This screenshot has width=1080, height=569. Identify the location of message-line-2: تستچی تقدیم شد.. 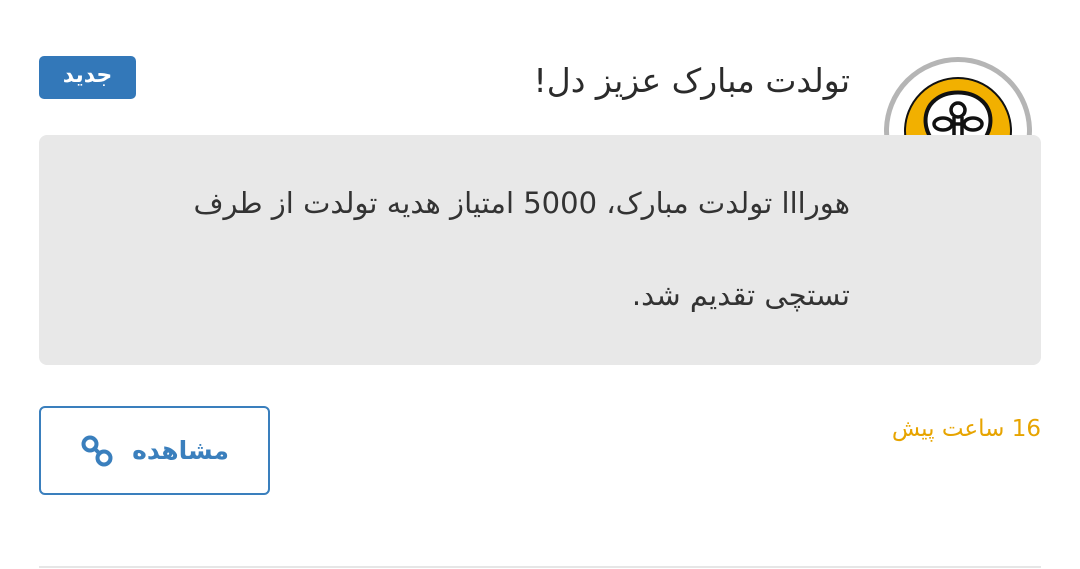
(740, 295).